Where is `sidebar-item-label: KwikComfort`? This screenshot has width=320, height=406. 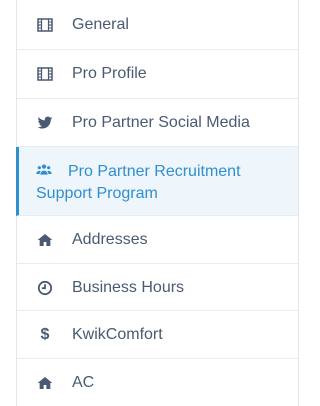
sidebar-item-label: KwikComfort is located at coordinates (117, 334).